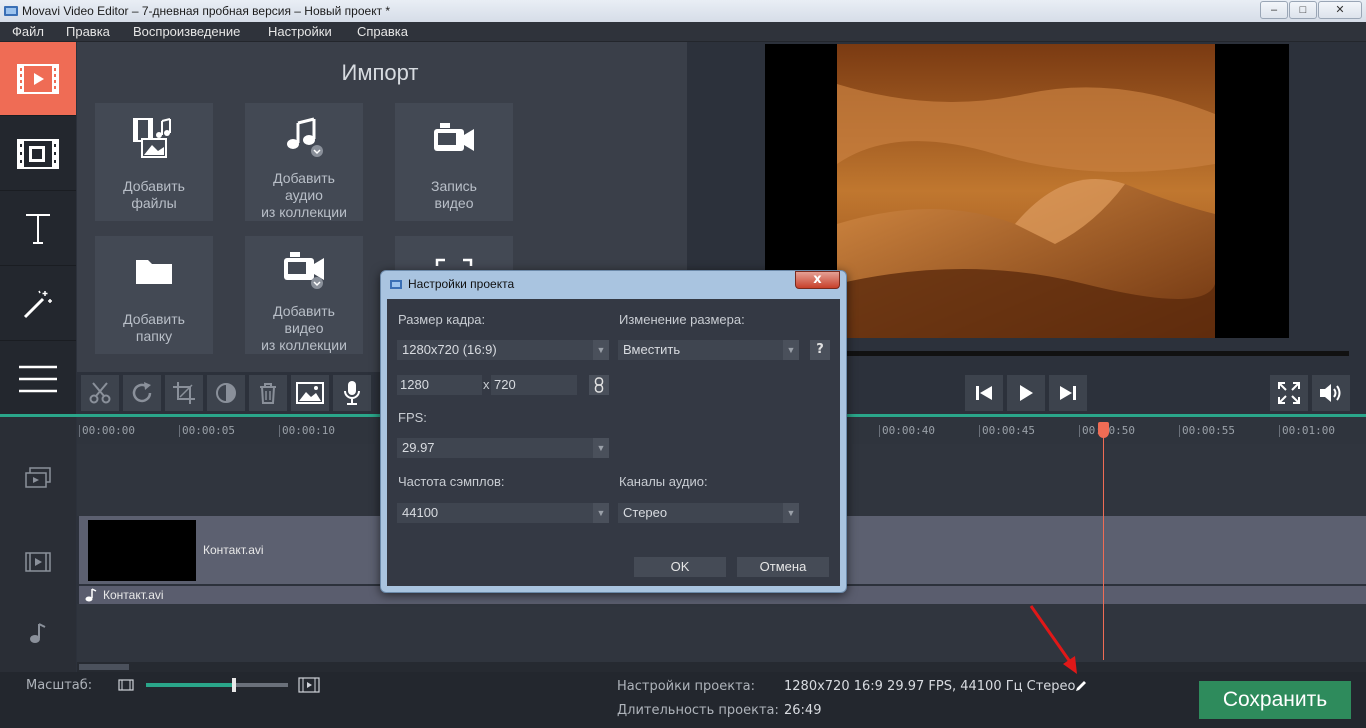 This screenshot has height=728, width=1366. What do you see at coordinates (305, 137) in the screenshot?
I see `music-note-icon` at bounding box center [305, 137].